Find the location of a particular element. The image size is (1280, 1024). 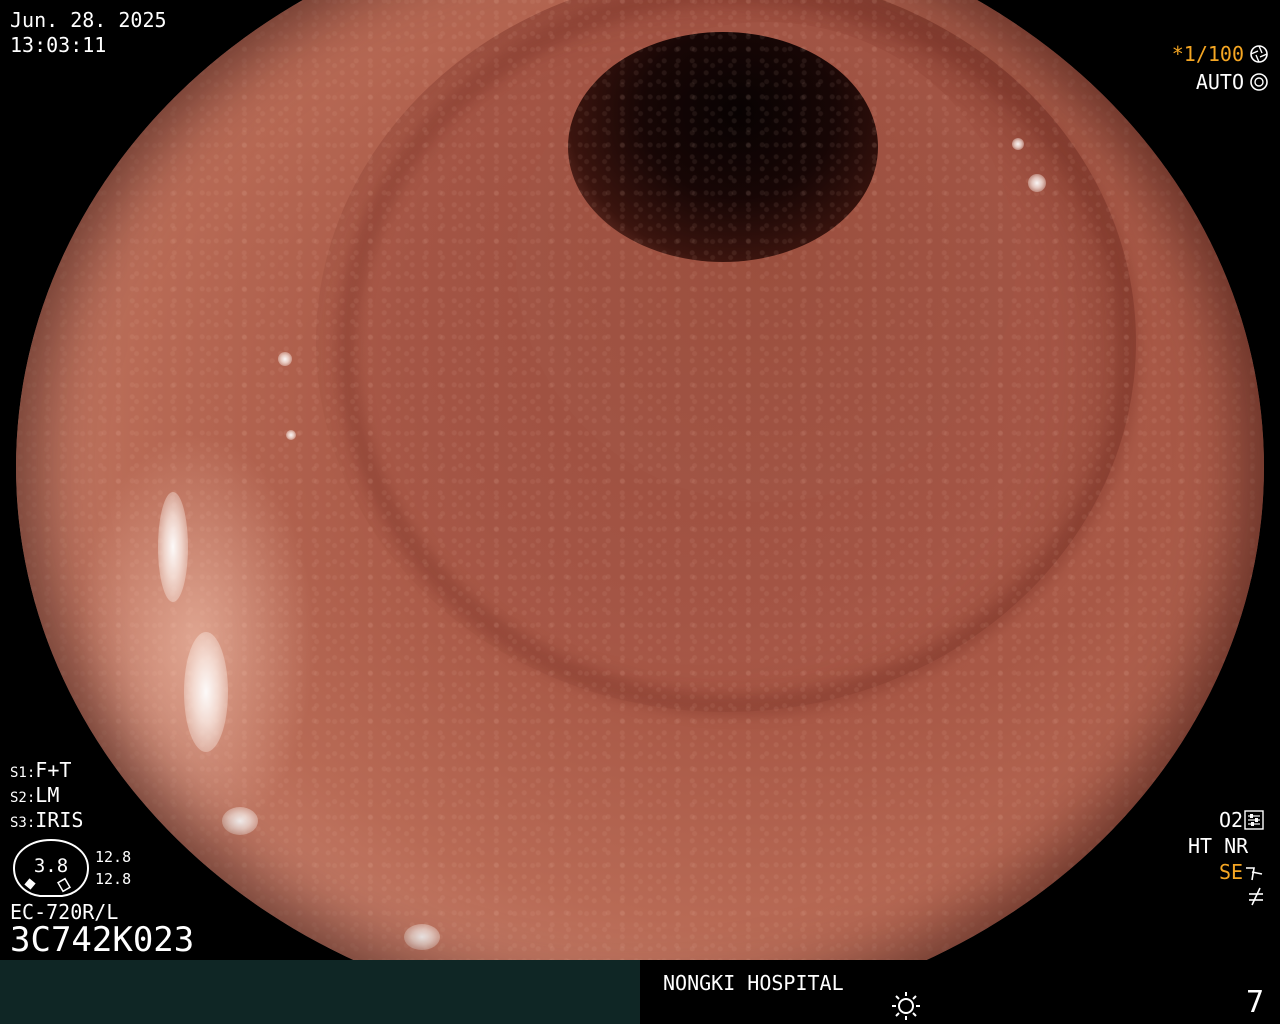

shutter-speed: *1/100 is located at coordinates (1207, 54).